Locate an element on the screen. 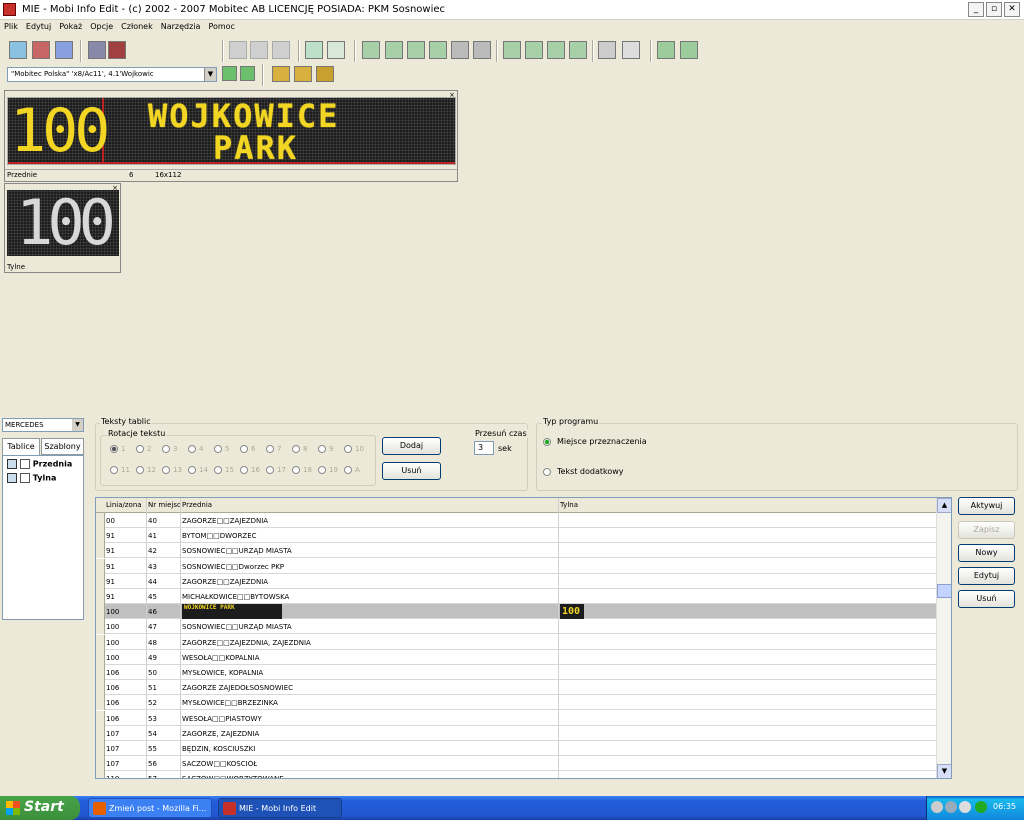 The height and width of the screenshot is (820, 1024). minimize-button: _ is located at coordinates (976, 9).